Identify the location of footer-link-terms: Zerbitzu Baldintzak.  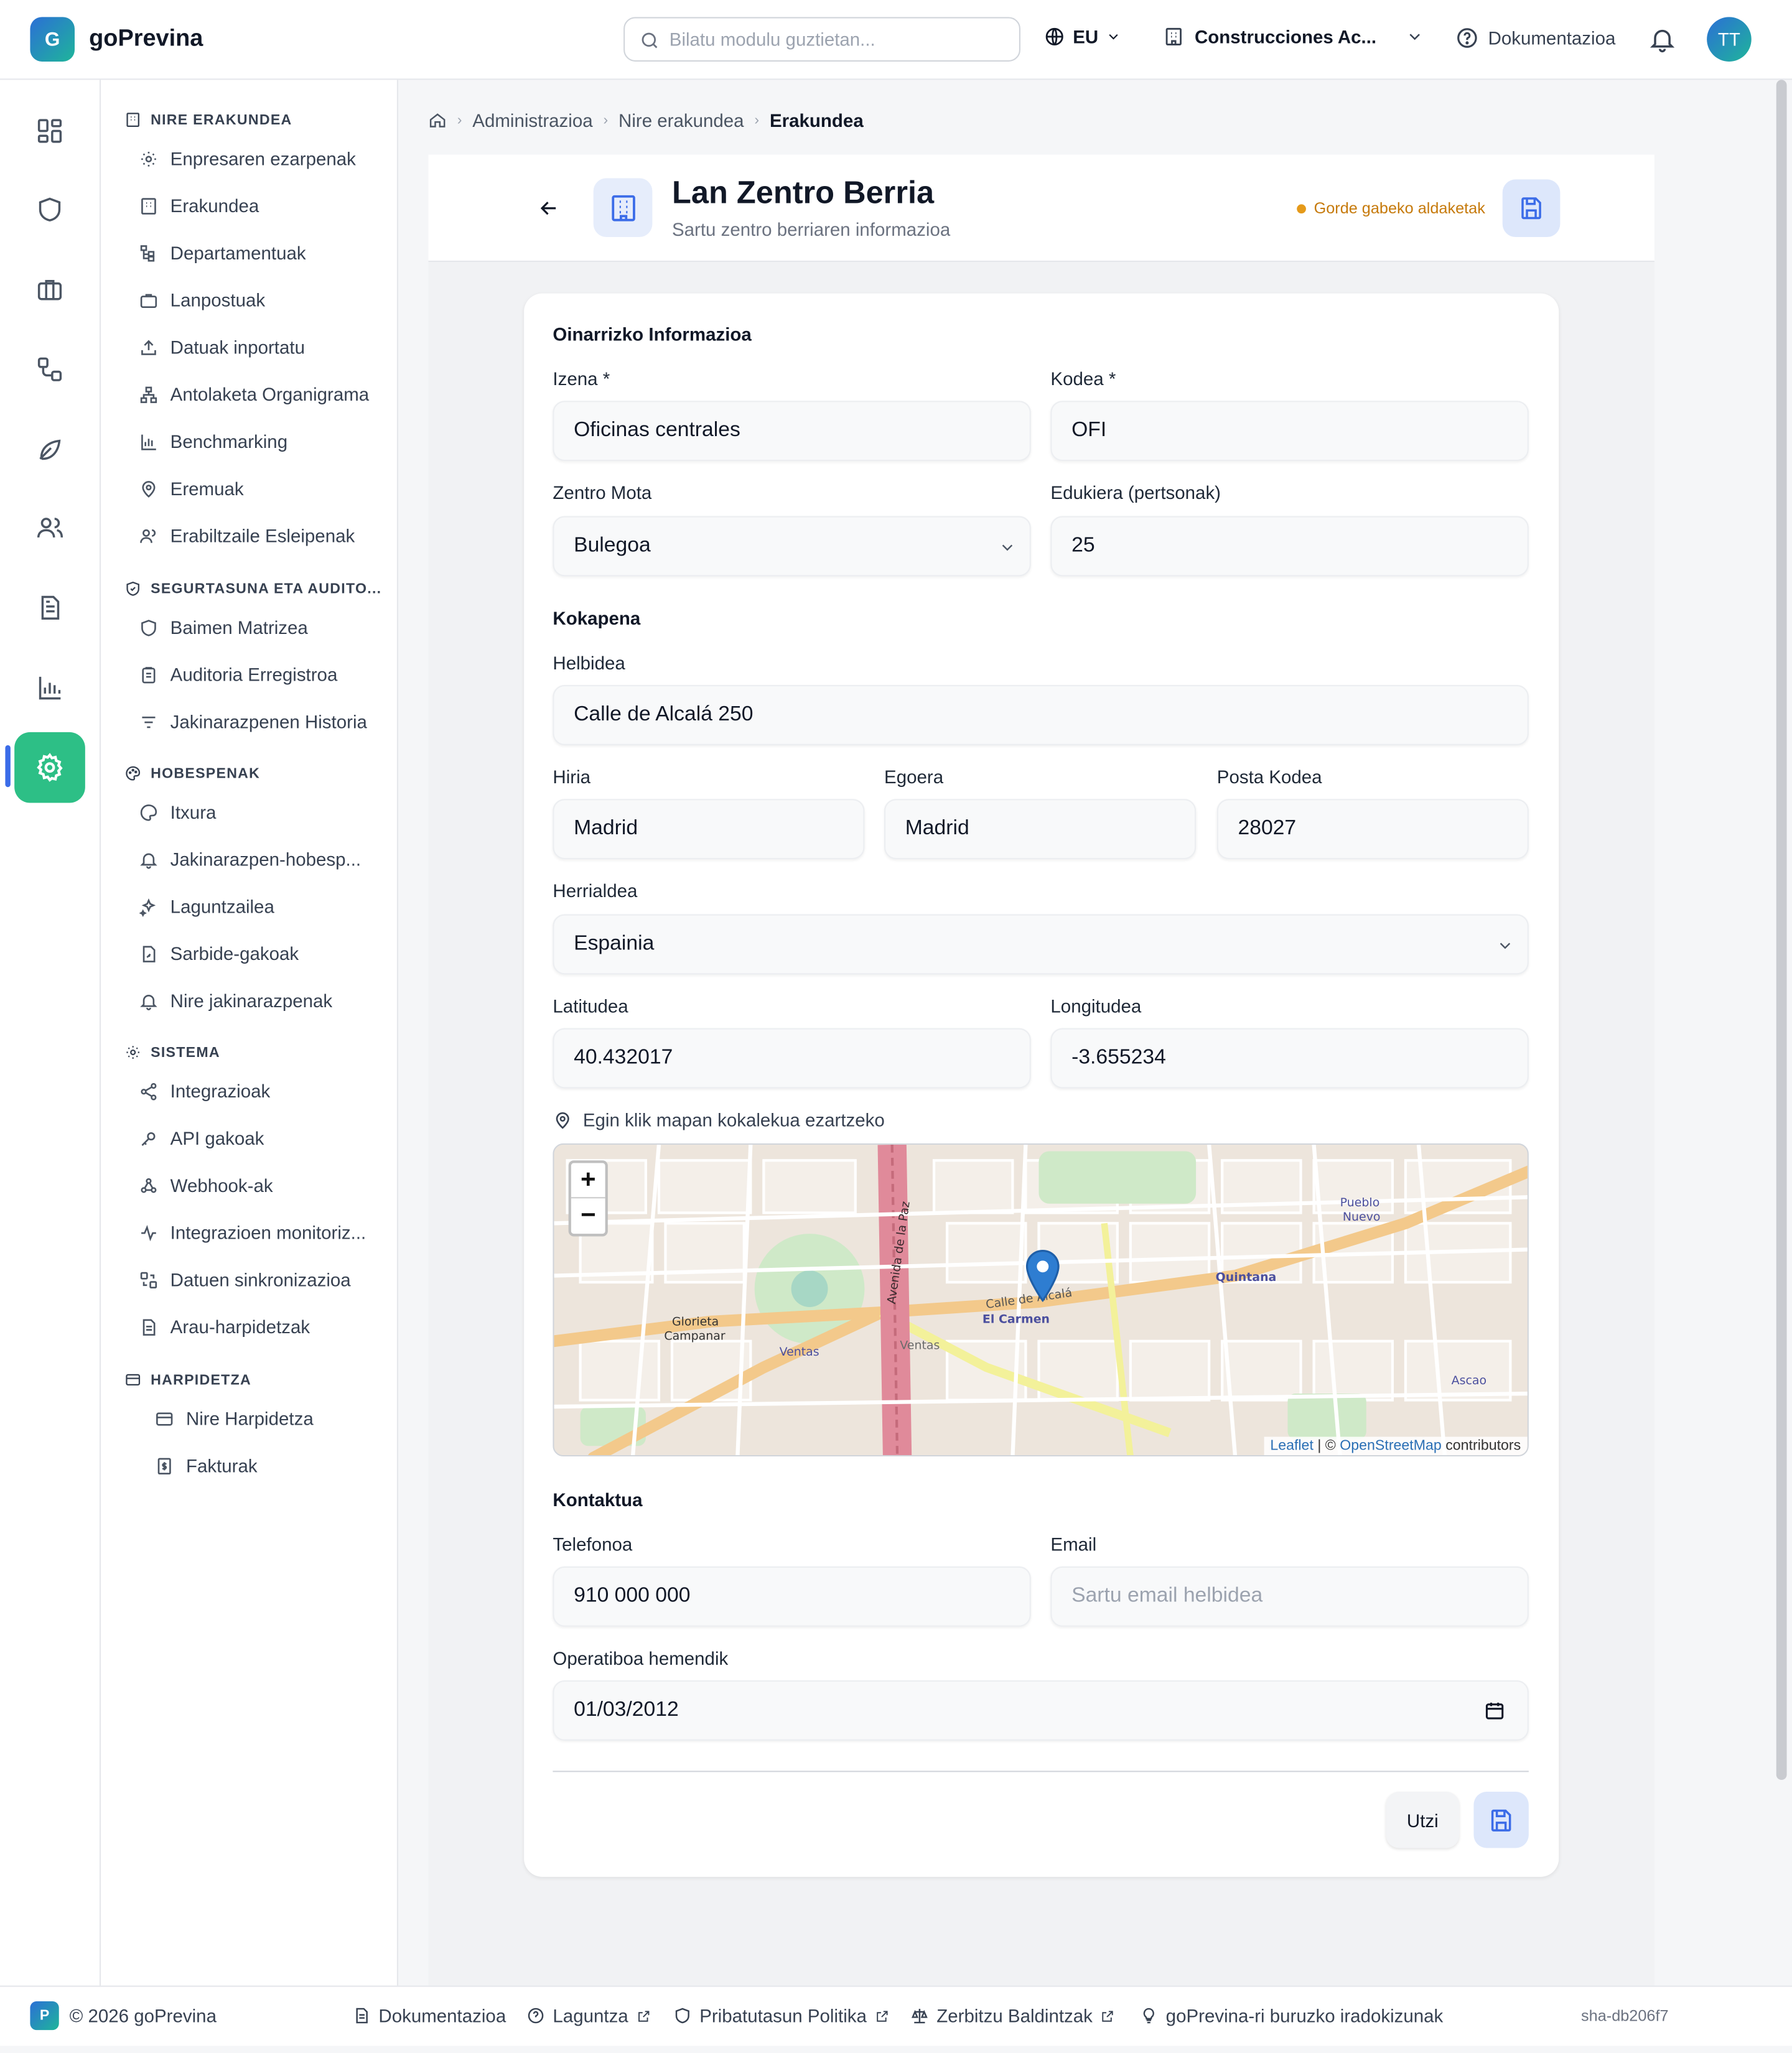
(1012, 2015).